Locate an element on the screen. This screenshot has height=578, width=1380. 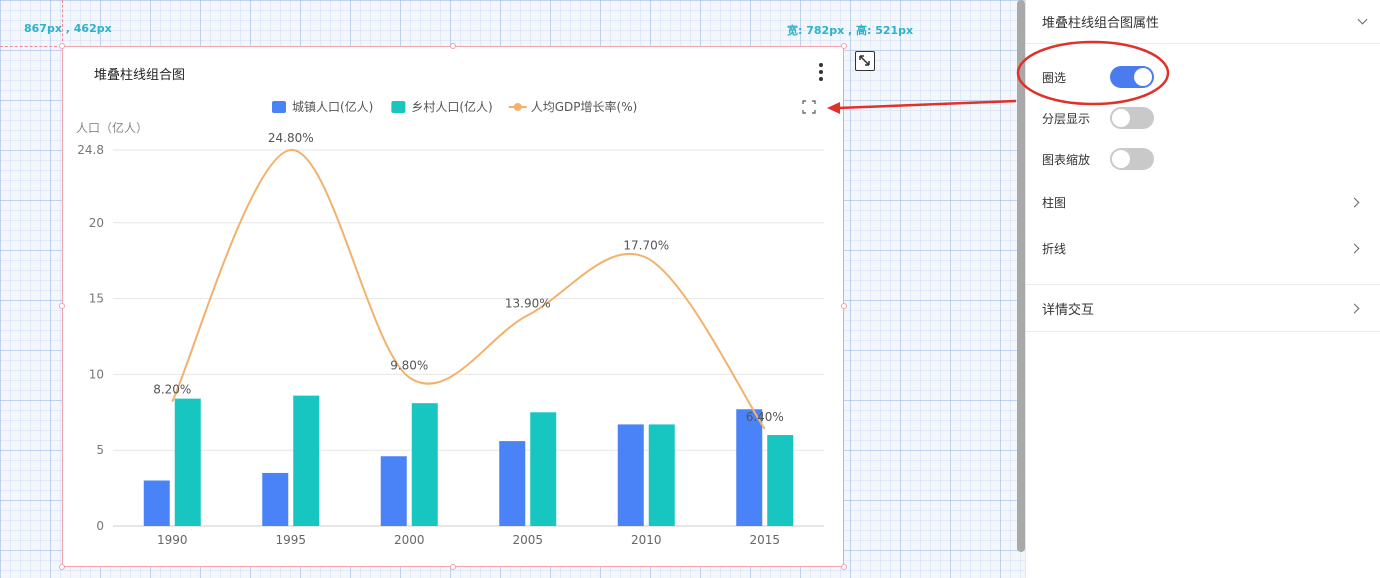
data-label: 24.80% is located at coordinates (291, 138).